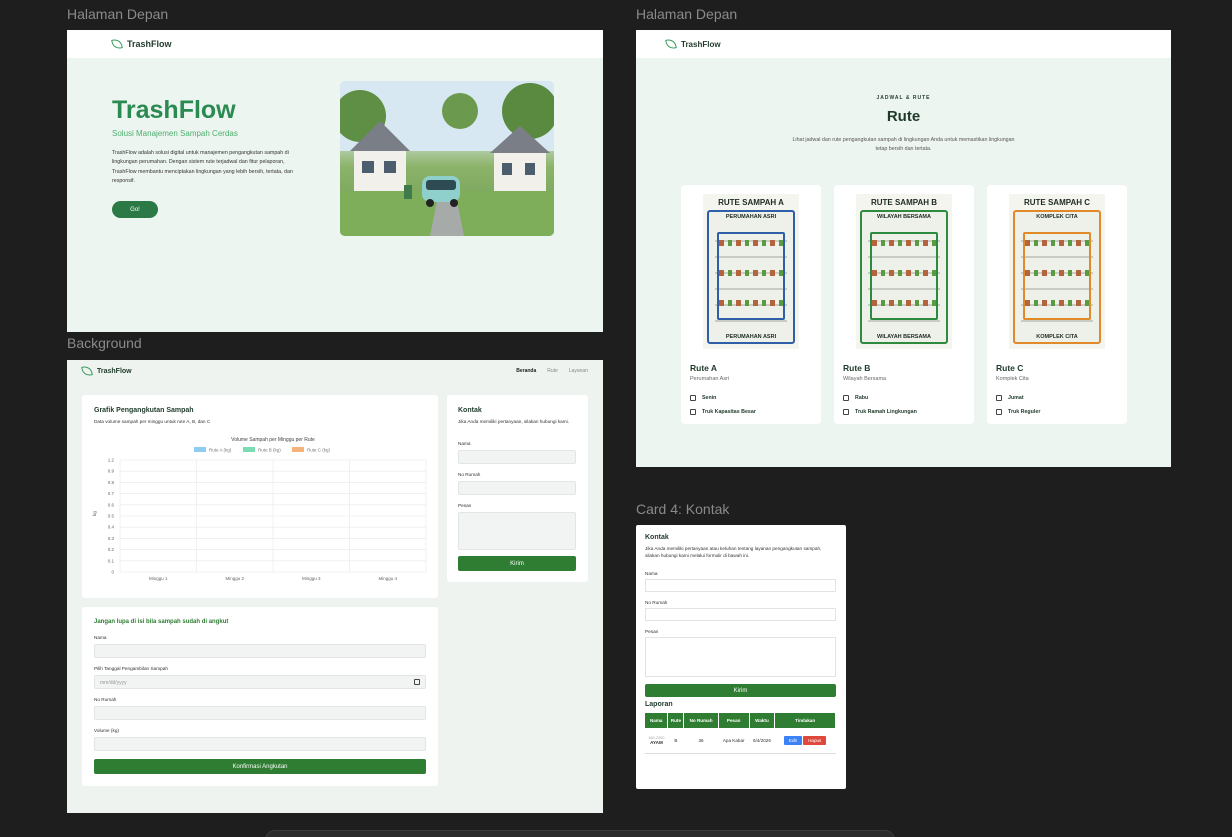  What do you see at coordinates (1010, 398) in the screenshot?
I see `route-day: Jumat` at bounding box center [1010, 398].